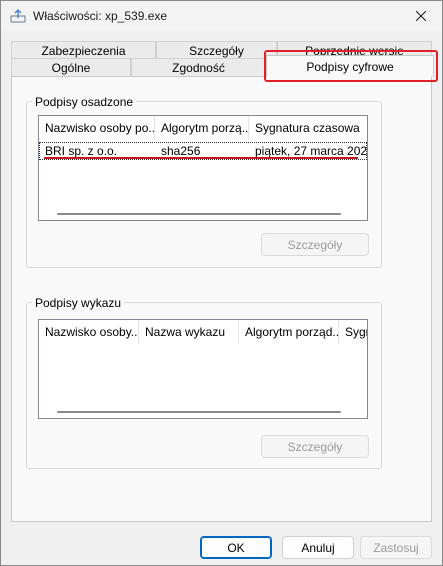 This screenshot has height=566, width=443. What do you see at coordinates (315, 244) in the screenshot?
I see `embedded-details-button: Szczegóły` at bounding box center [315, 244].